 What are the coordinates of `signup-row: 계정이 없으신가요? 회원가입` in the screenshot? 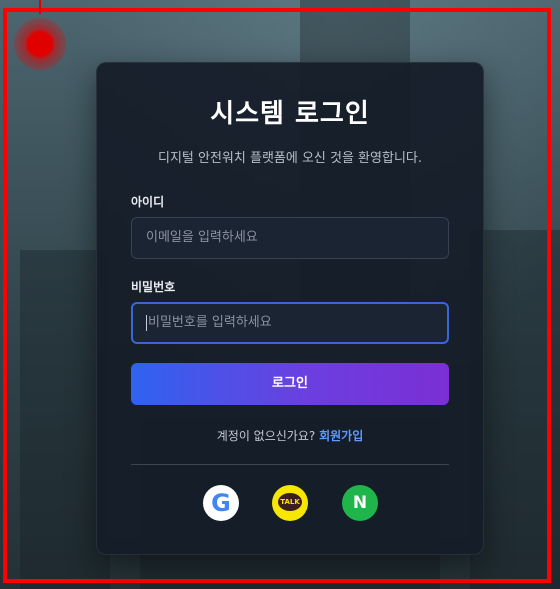 It's located at (290, 435).